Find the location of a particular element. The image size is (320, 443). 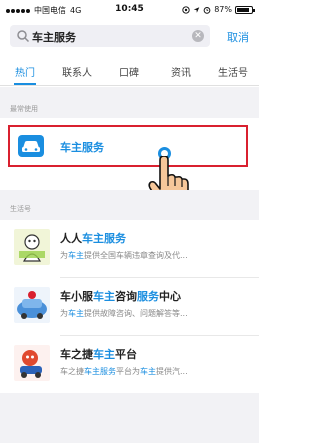

battery-percent: 87% is located at coordinates (223, 9).